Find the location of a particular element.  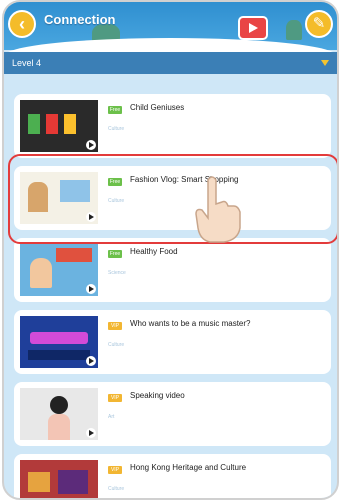

tv-play-icon is located at coordinates (253, 28).